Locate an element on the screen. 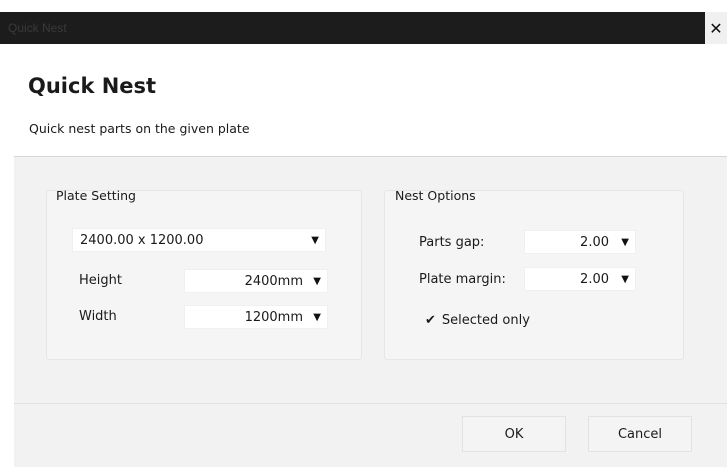 The image size is (727, 467). ok-label: OK is located at coordinates (514, 434).